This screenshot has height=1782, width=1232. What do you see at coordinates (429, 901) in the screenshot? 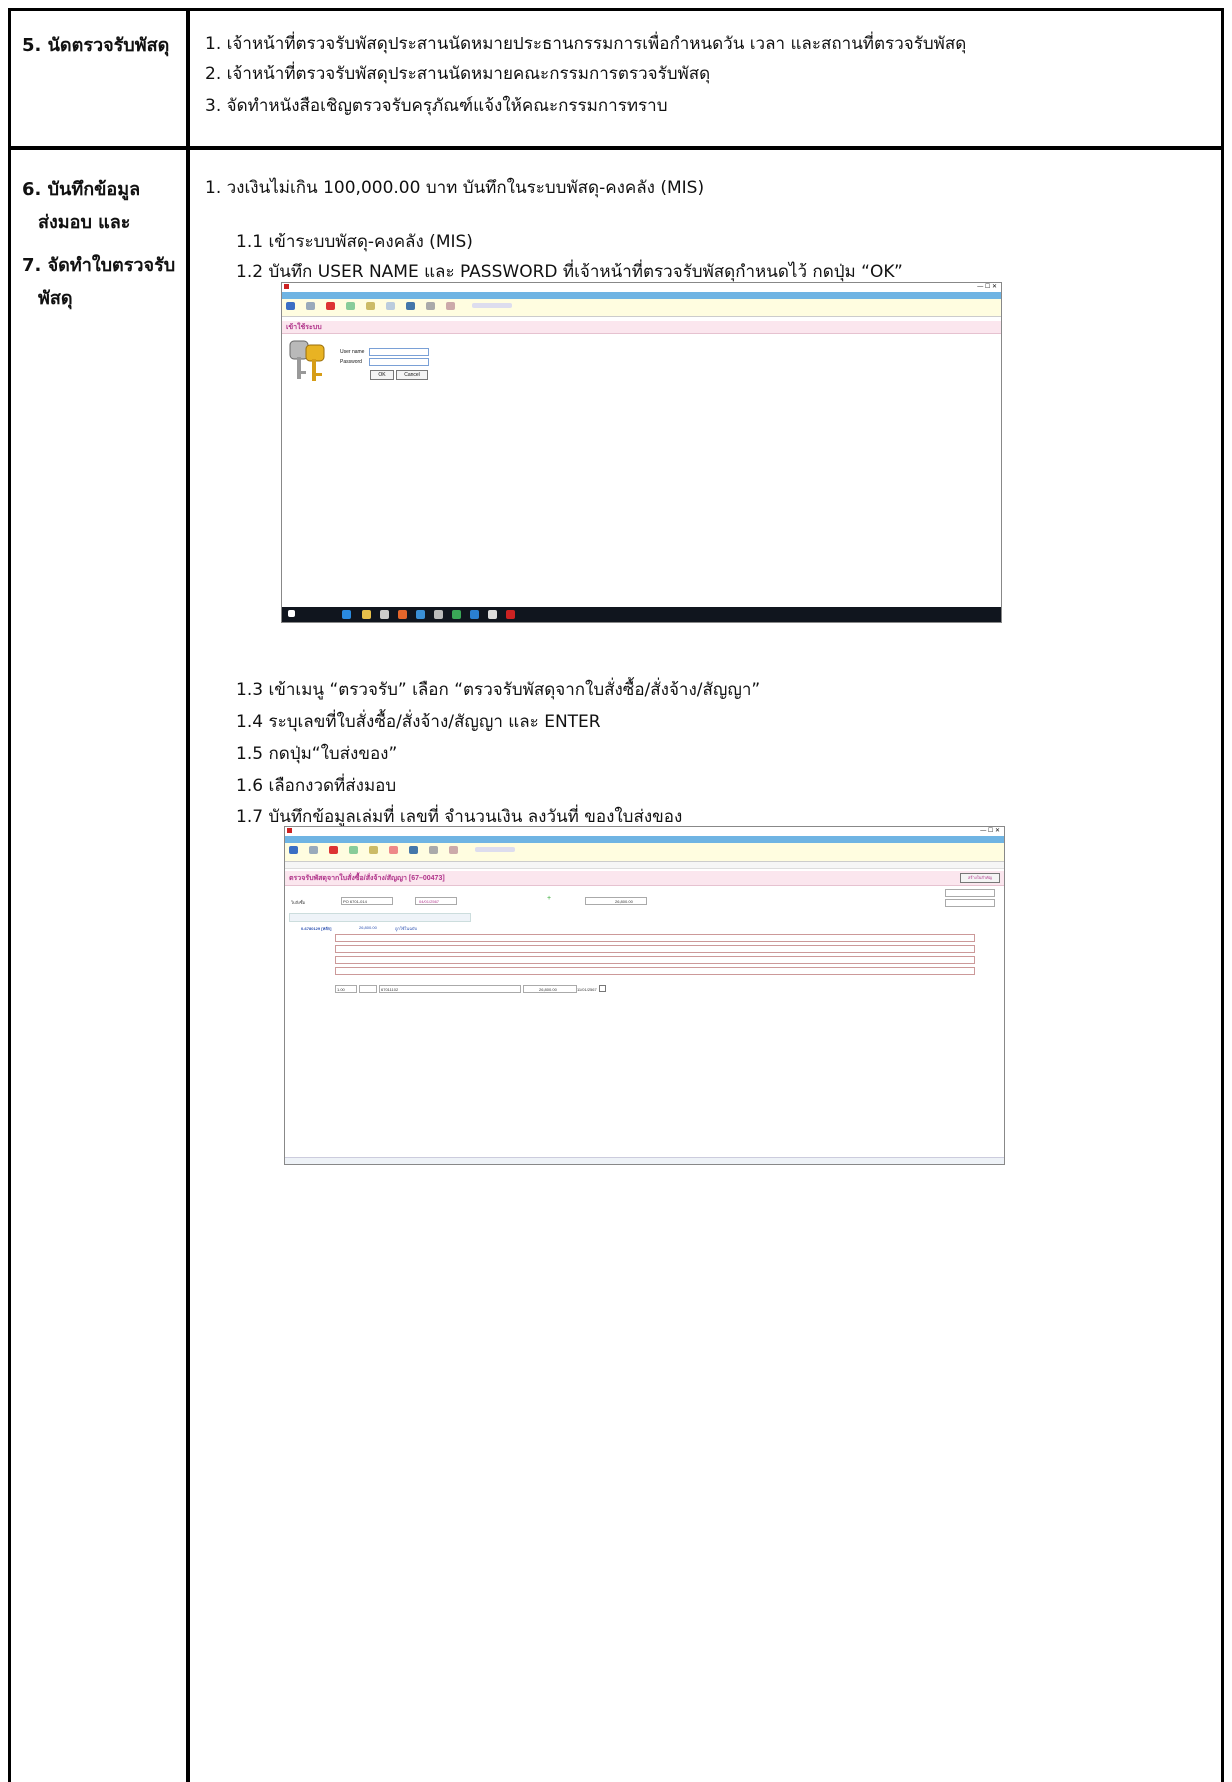
I see `doc-date-value: 04/01/2567` at bounding box center [429, 901].